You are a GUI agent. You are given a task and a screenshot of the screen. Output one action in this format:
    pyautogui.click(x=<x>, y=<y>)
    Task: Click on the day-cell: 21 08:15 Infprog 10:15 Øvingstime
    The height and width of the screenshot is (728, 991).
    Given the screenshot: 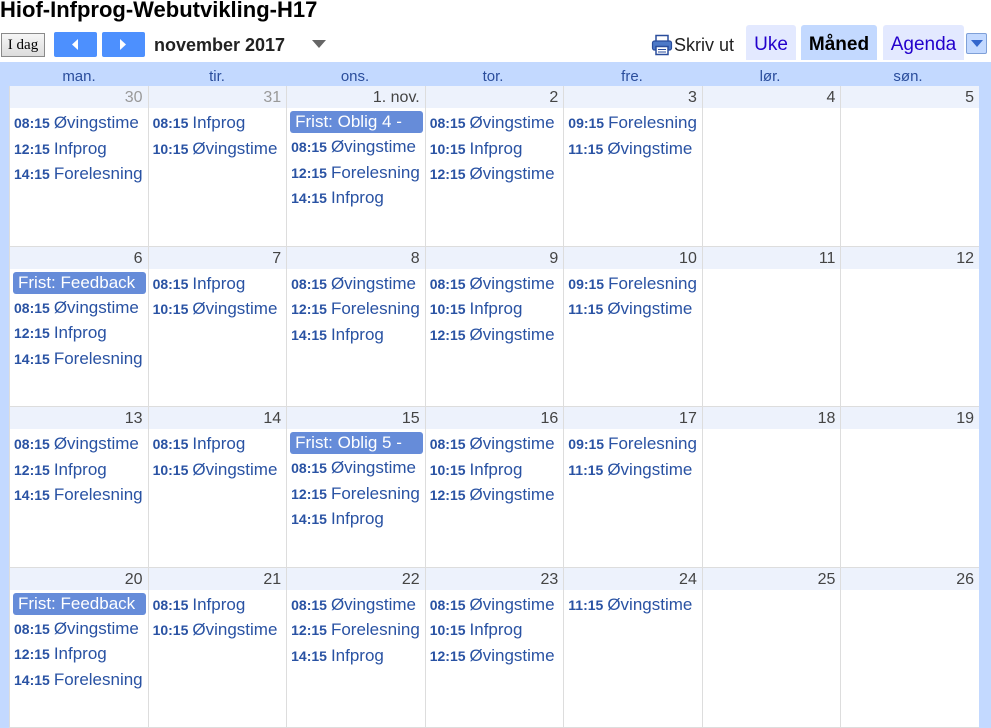 What is the action you would take?
    pyautogui.click(x=217, y=647)
    